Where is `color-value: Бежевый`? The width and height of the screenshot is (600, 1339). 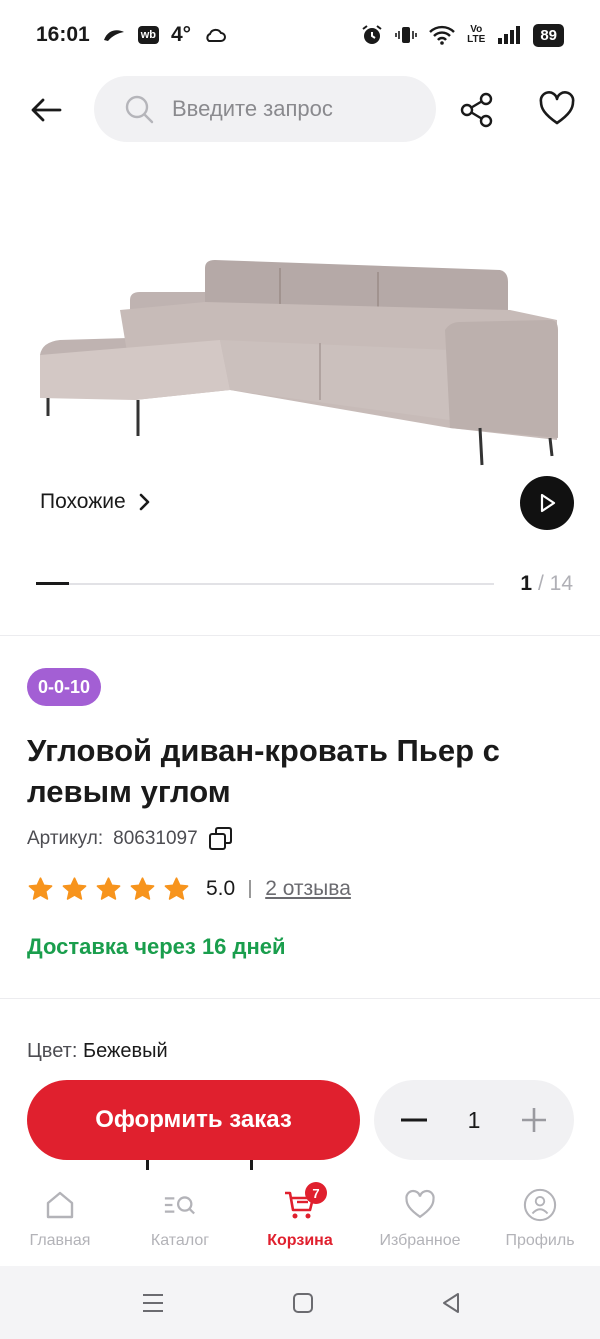
color-value: Бежевый is located at coordinates (125, 1051).